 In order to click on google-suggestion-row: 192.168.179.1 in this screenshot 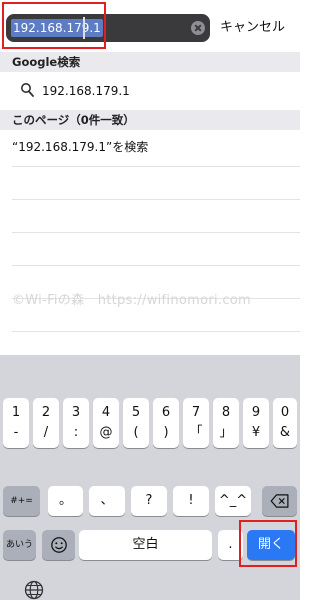, I will do `click(156, 91)`.